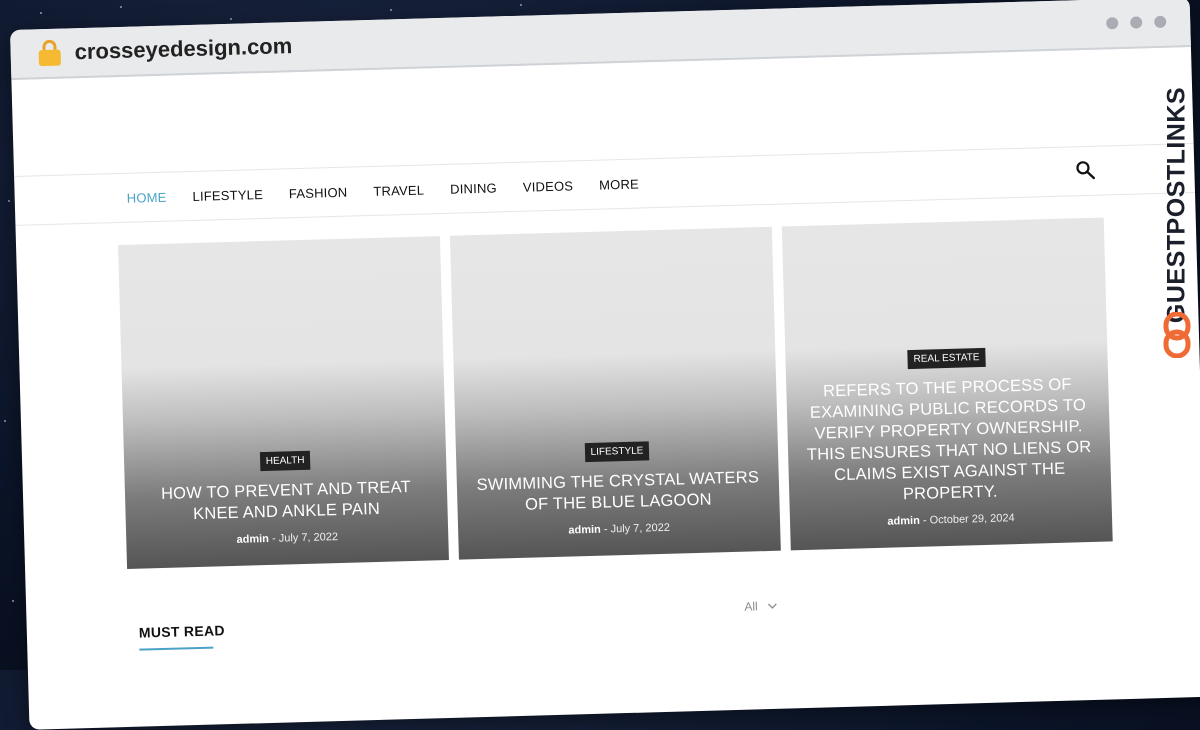 The image size is (1200, 730). Describe the element at coordinates (751, 606) in the screenshot. I see `filter-label: All` at that location.